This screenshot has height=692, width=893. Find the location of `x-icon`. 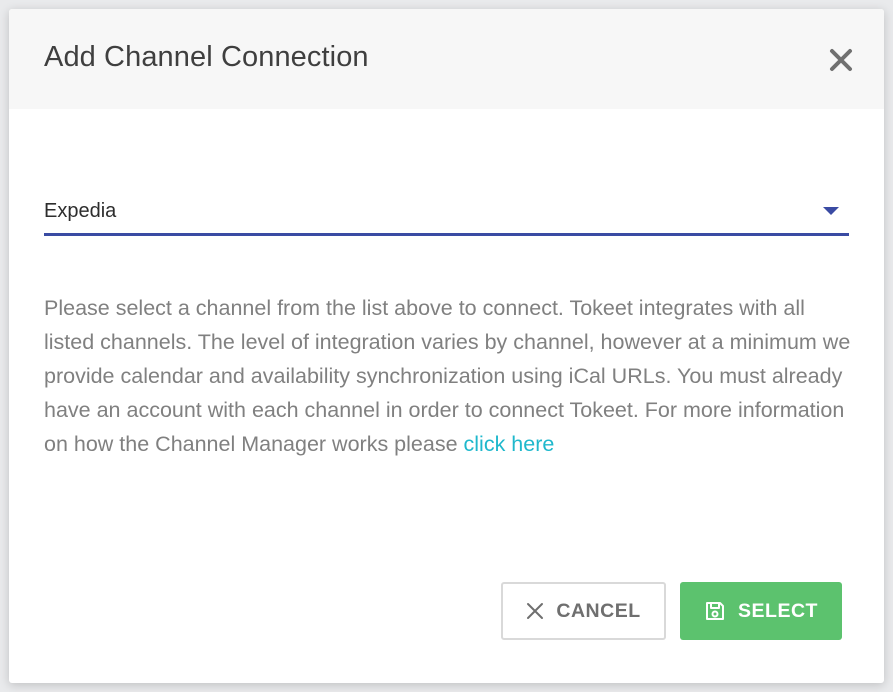

x-icon is located at coordinates (535, 611).